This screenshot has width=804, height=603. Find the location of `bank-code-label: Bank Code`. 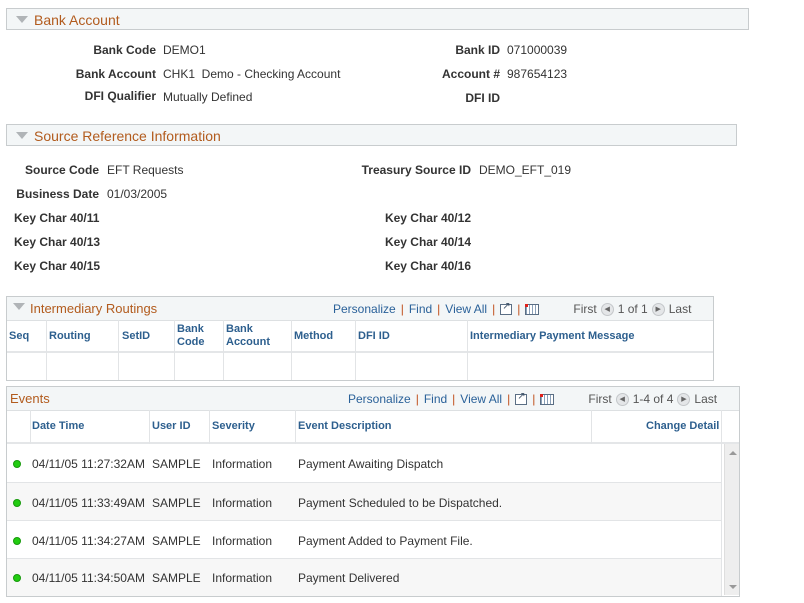

bank-code-label: Bank Code is located at coordinates (124, 50).